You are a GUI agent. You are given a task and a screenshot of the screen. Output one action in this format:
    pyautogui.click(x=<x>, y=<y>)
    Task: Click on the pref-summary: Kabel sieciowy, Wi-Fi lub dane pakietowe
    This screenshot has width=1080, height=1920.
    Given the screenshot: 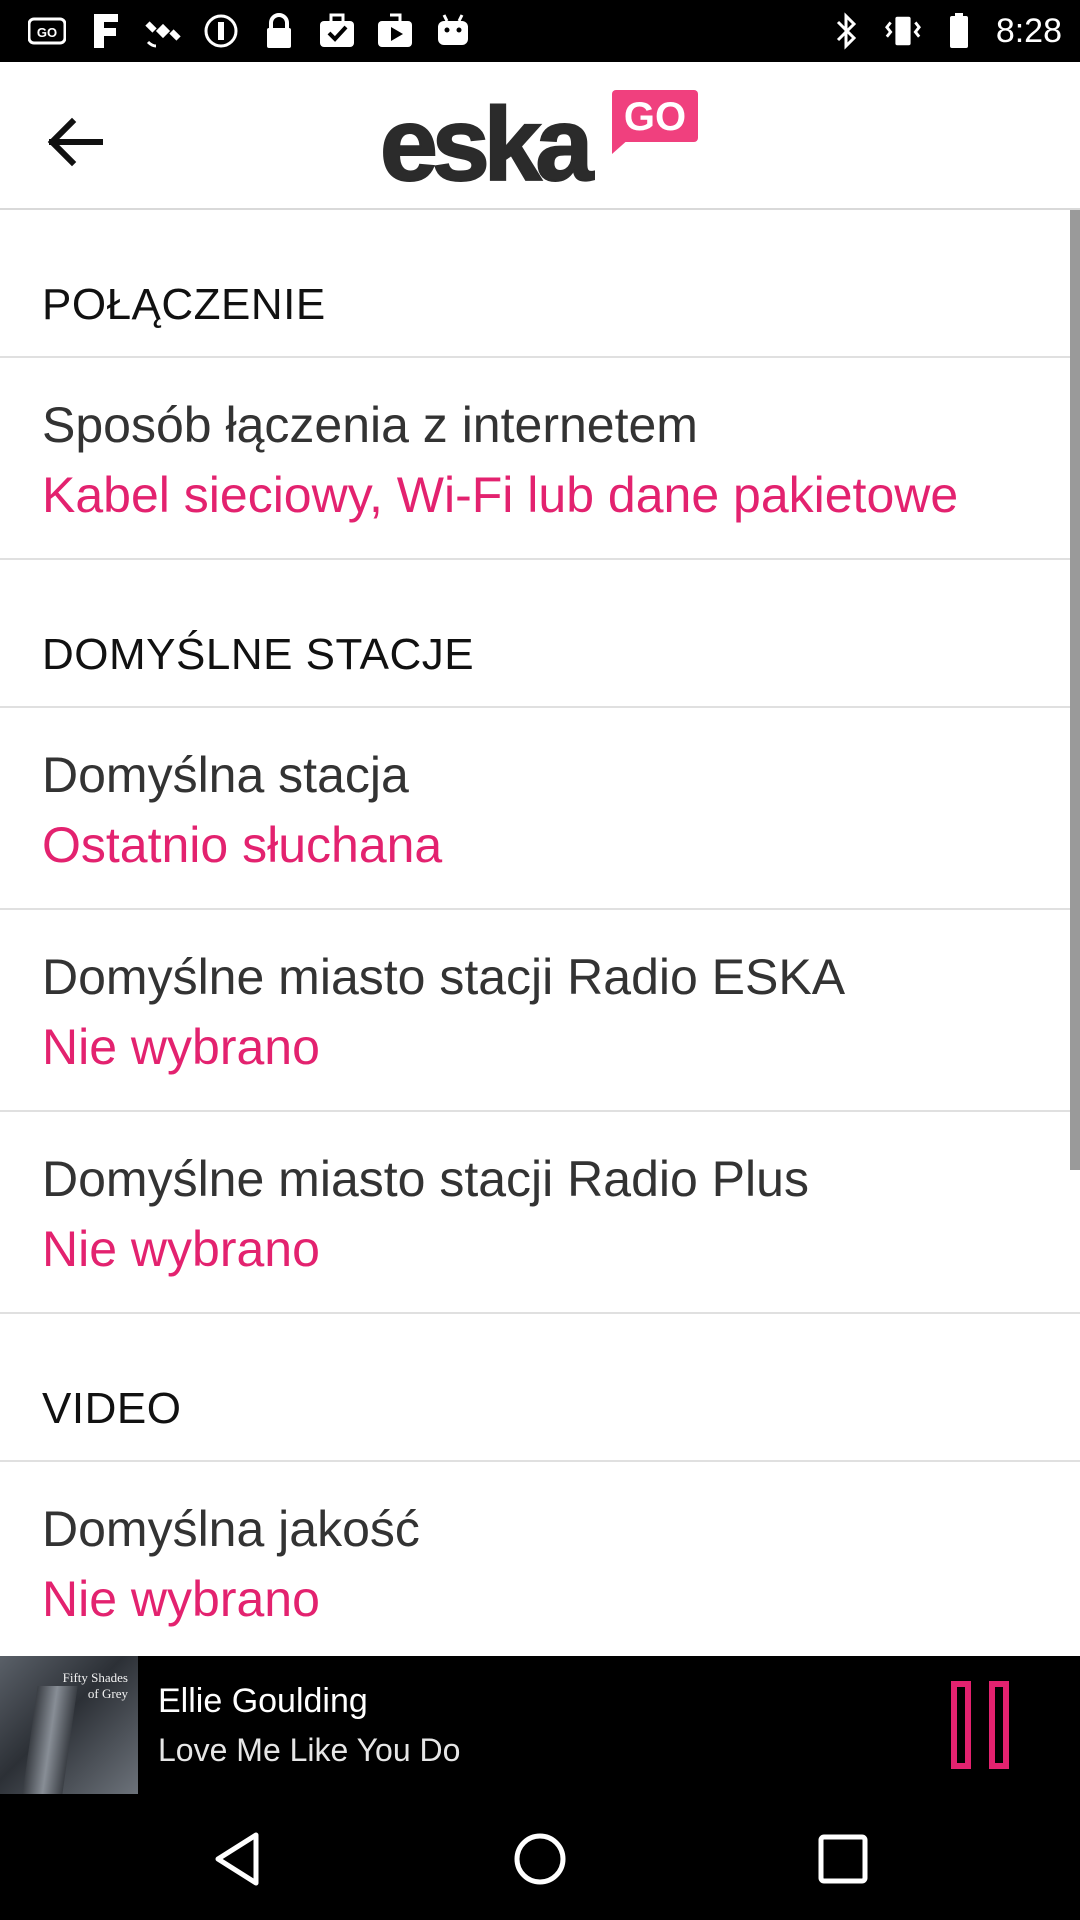 What is the action you would take?
    pyautogui.click(x=500, y=495)
    